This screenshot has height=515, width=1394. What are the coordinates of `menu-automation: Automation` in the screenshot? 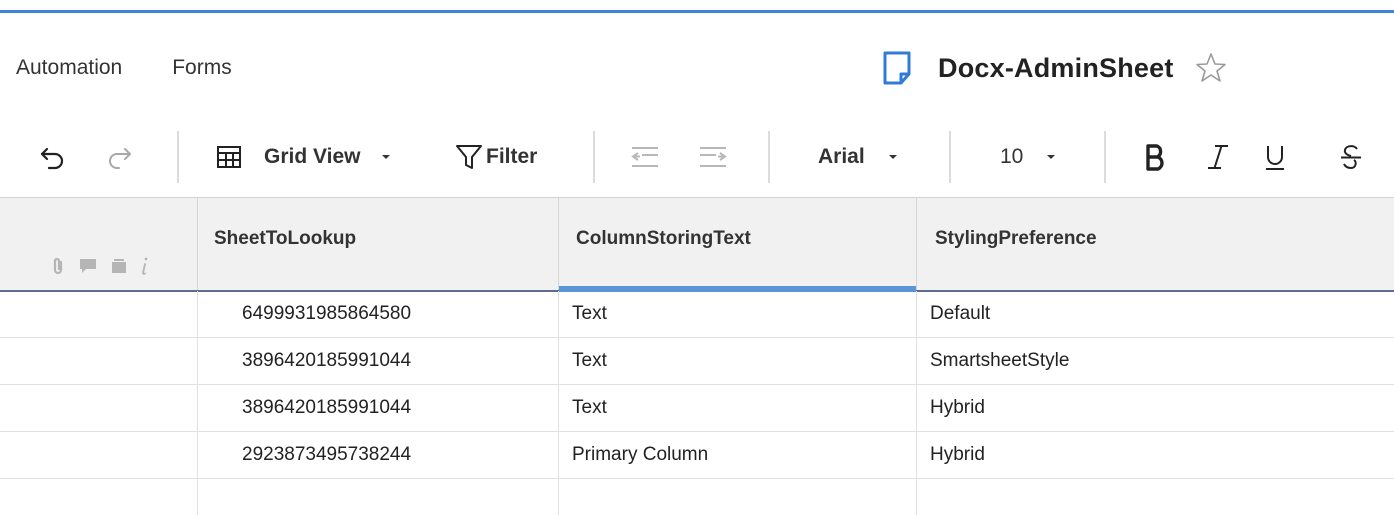 It's located at (69, 68).